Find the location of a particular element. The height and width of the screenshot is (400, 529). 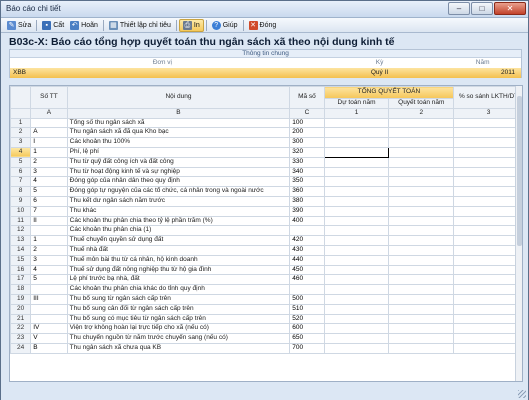

table-row: 4 1 Phí, lệ phí 320 is located at coordinates (266, 152).